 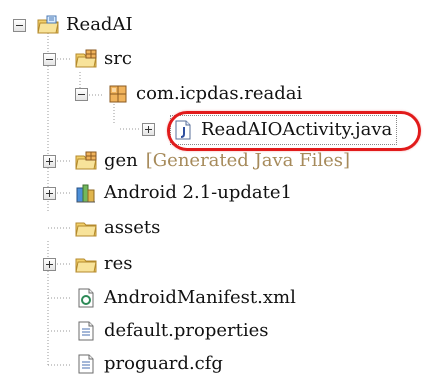 I want to click on android-library-icon, so click(x=85, y=193).